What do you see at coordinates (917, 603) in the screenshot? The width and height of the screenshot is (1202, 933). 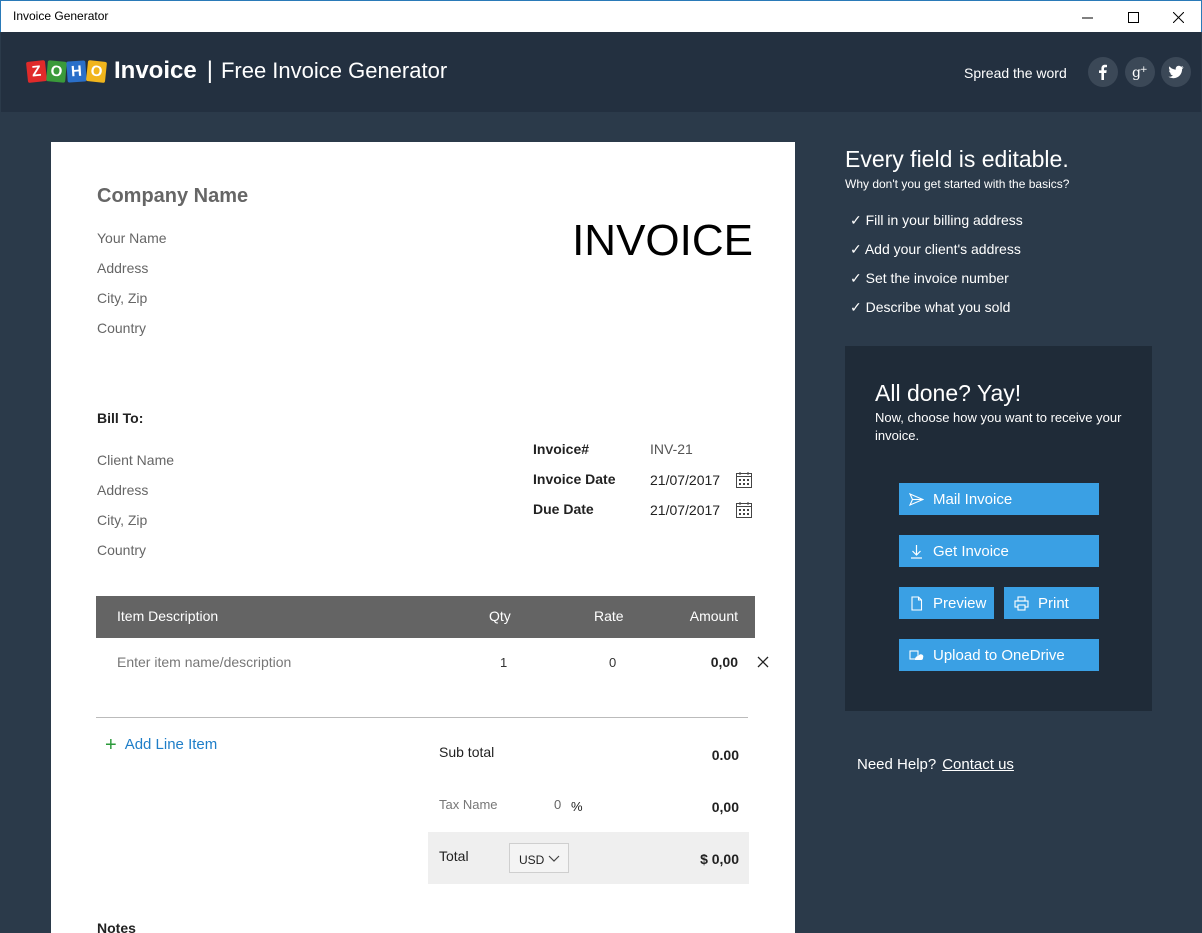 I see `document-icon` at bounding box center [917, 603].